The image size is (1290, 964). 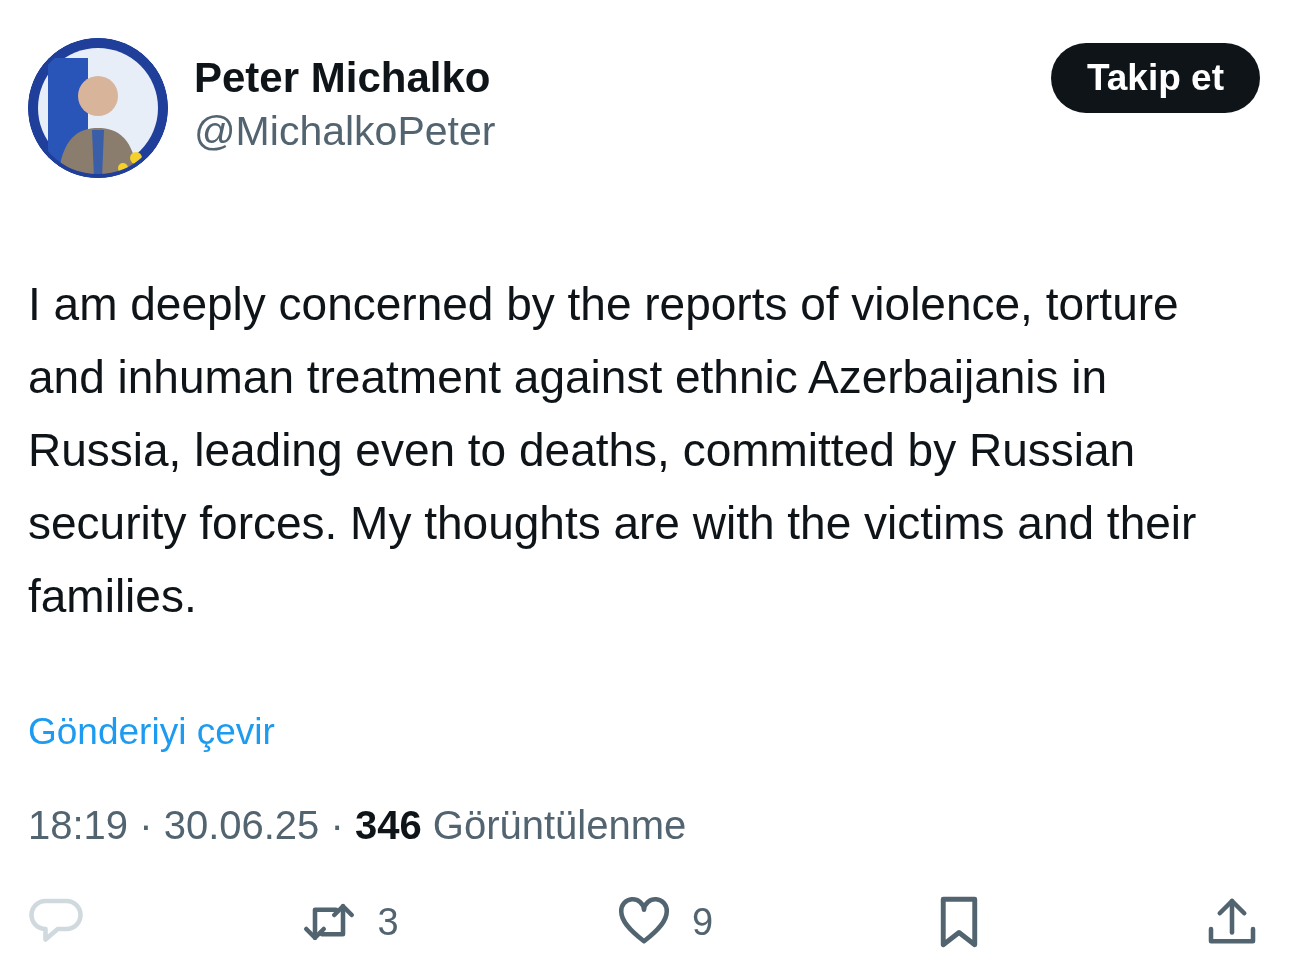 I want to click on retweet-count: 3, so click(x=388, y=922).